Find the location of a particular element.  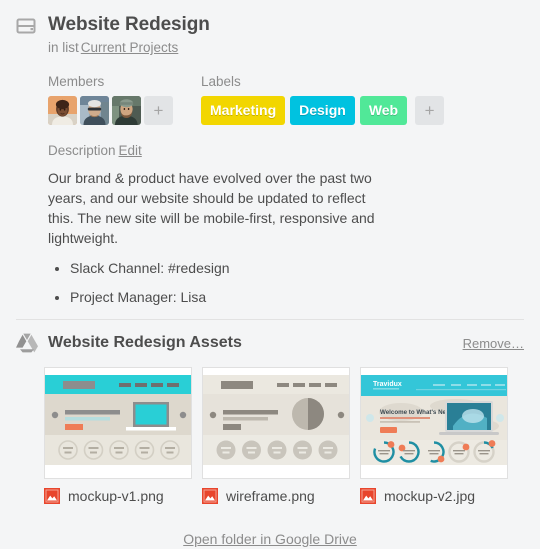

label-chip-design: Design is located at coordinates (322, 110).